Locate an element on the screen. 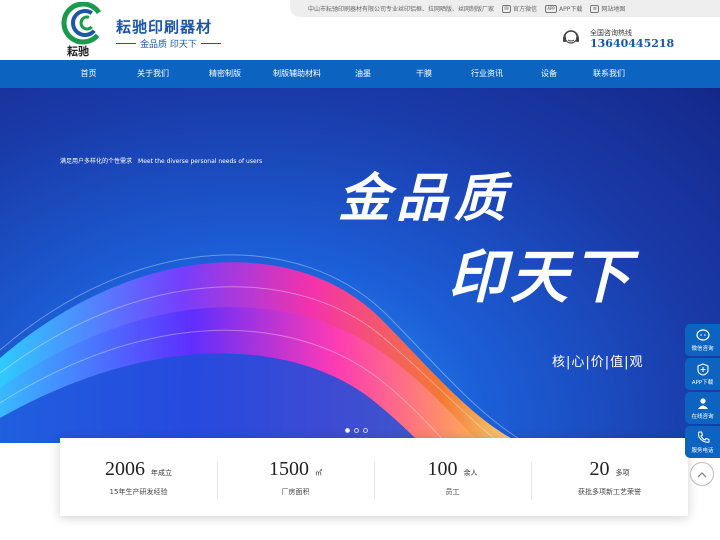  chevron-up-icon is located at coordinates (702, 474).